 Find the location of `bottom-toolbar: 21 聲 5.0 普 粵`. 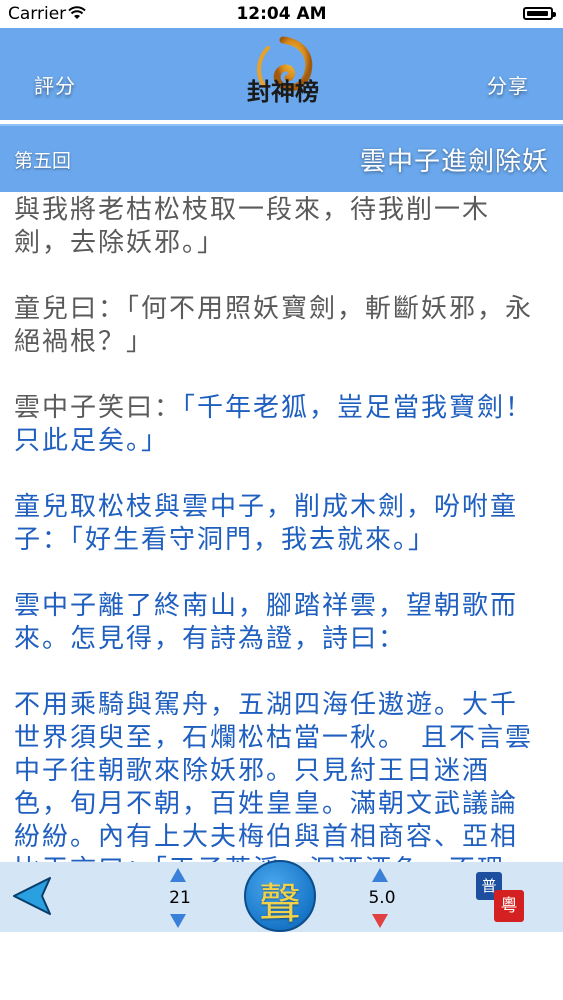

bottom-toolbar: 21 聲 5.0 普 粵 is located at coordinates (281, 896).